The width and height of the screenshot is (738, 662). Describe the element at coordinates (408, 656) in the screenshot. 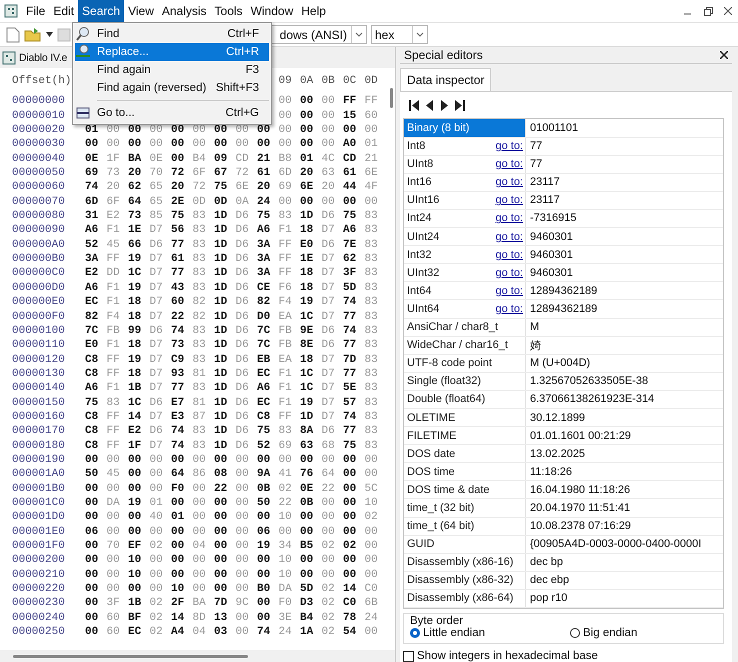

I see `checkbox` at that location.